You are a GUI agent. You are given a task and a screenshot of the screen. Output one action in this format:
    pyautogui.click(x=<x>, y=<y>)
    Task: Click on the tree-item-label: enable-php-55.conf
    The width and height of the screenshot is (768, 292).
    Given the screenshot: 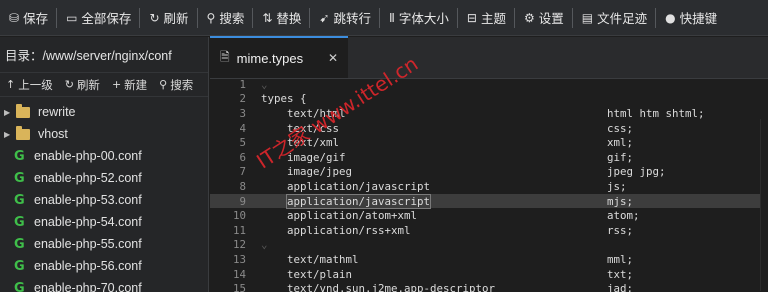 What is the action you would take?
    pyautogui.click(x=88, y=244)
    